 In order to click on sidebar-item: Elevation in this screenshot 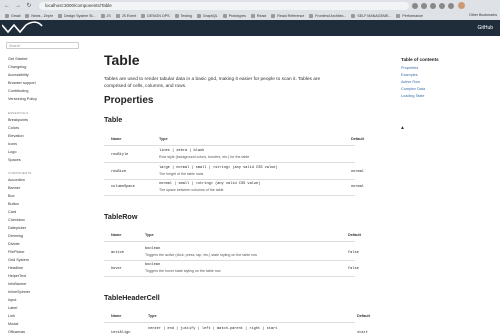, I will do `click(16, 136)`.